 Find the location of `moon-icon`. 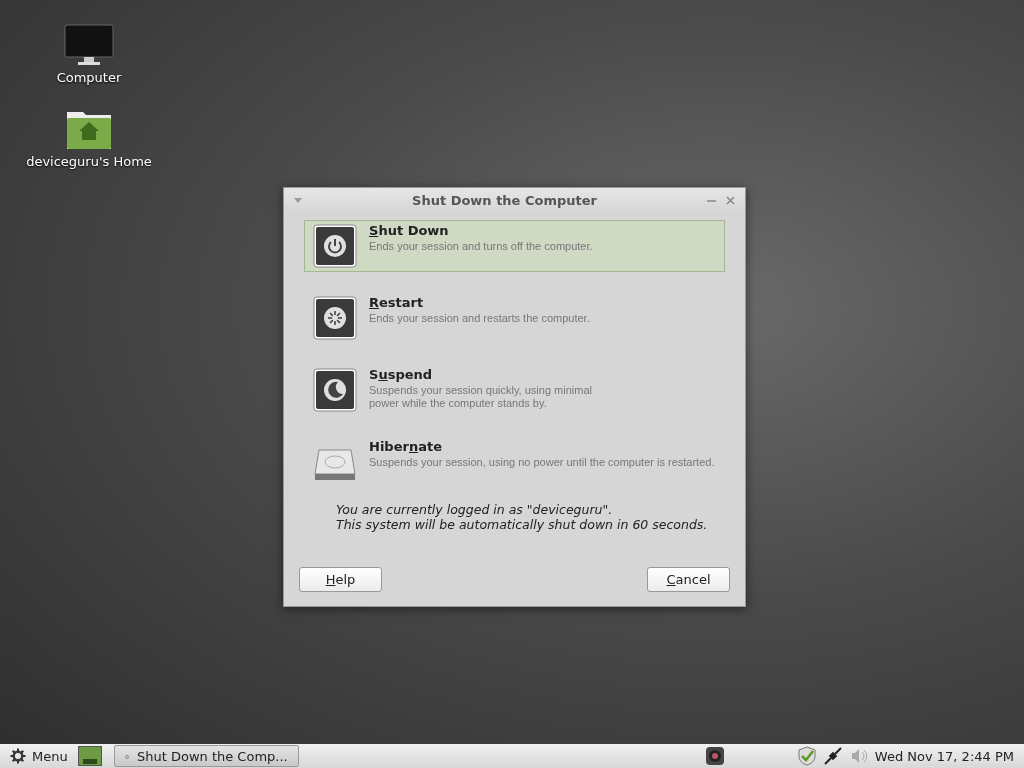

moon-icon is located at coordinates (335, 390).